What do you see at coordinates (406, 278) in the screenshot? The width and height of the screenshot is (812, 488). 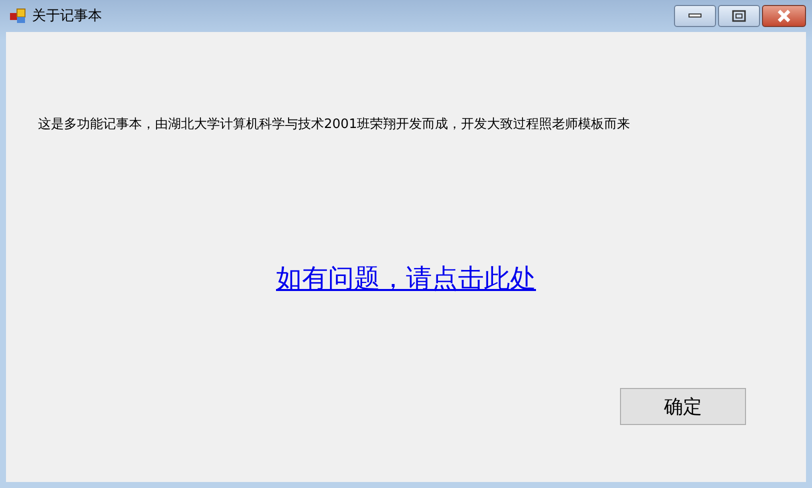 I see `help-link: 如有问题，请点击此处` at bounding box center [406, 278].